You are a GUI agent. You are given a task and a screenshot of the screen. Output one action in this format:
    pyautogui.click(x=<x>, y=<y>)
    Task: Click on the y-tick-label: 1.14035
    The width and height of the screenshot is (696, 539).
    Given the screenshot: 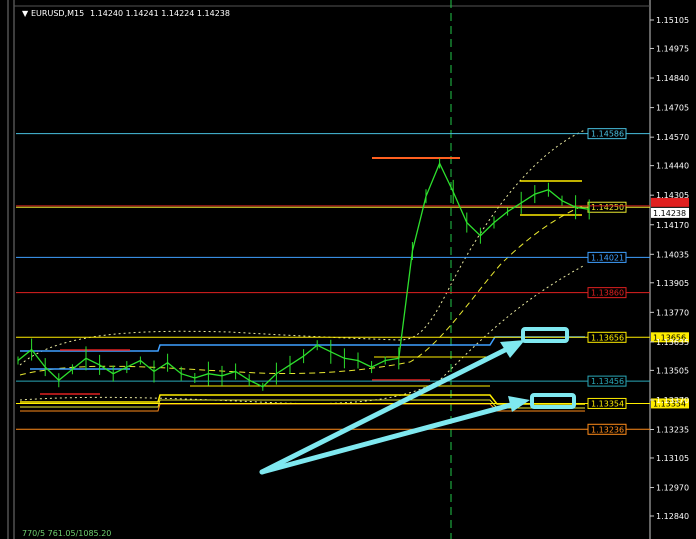 What is the action you would take?
    pyautogui.click(x=672, y=254)
    